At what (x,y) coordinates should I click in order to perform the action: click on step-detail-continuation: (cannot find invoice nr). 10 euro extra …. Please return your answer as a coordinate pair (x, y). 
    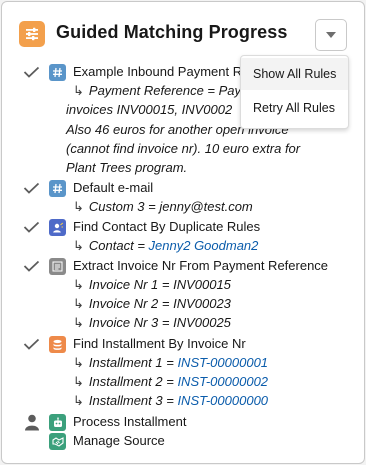
    Looking at the image, I should click on (183, 148).